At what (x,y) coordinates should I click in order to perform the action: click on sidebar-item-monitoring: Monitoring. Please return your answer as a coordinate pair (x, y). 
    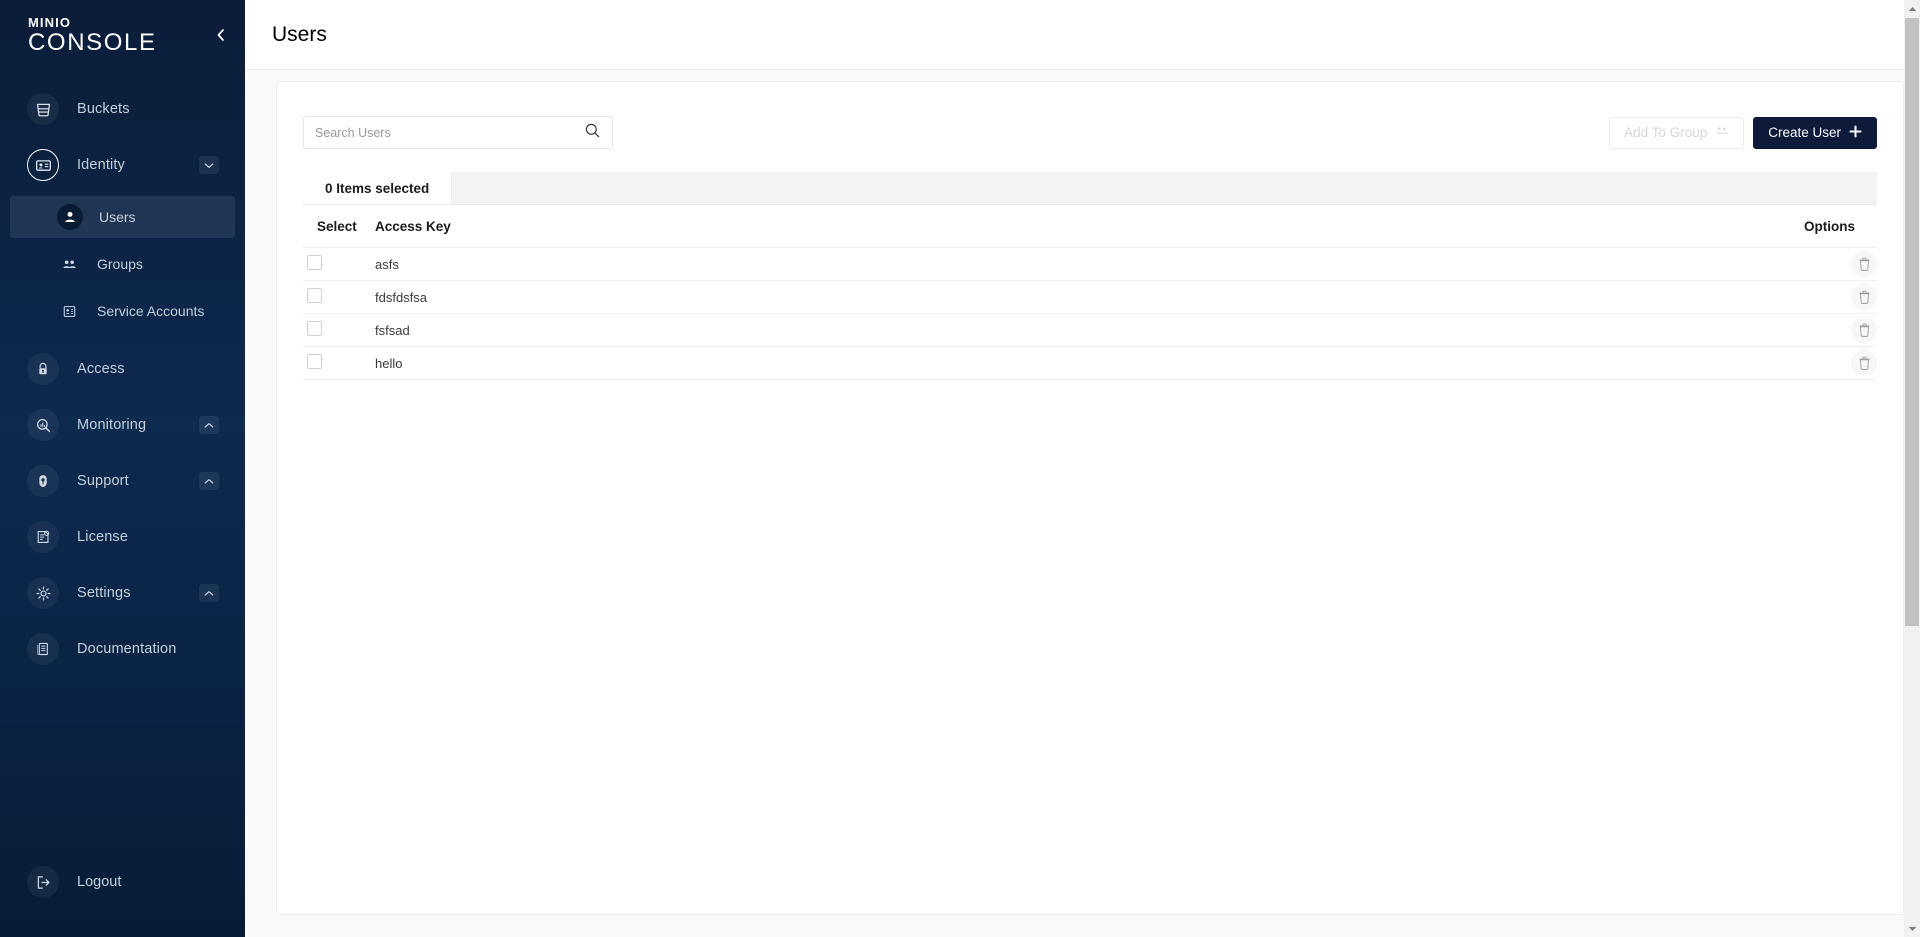
    Looking at the image, I should click on (122, 425).